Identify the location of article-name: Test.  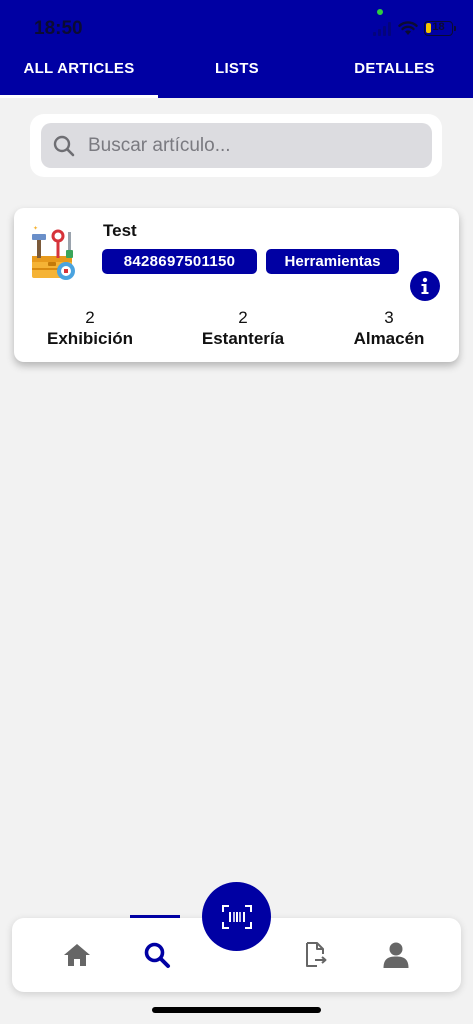
(120, 230).